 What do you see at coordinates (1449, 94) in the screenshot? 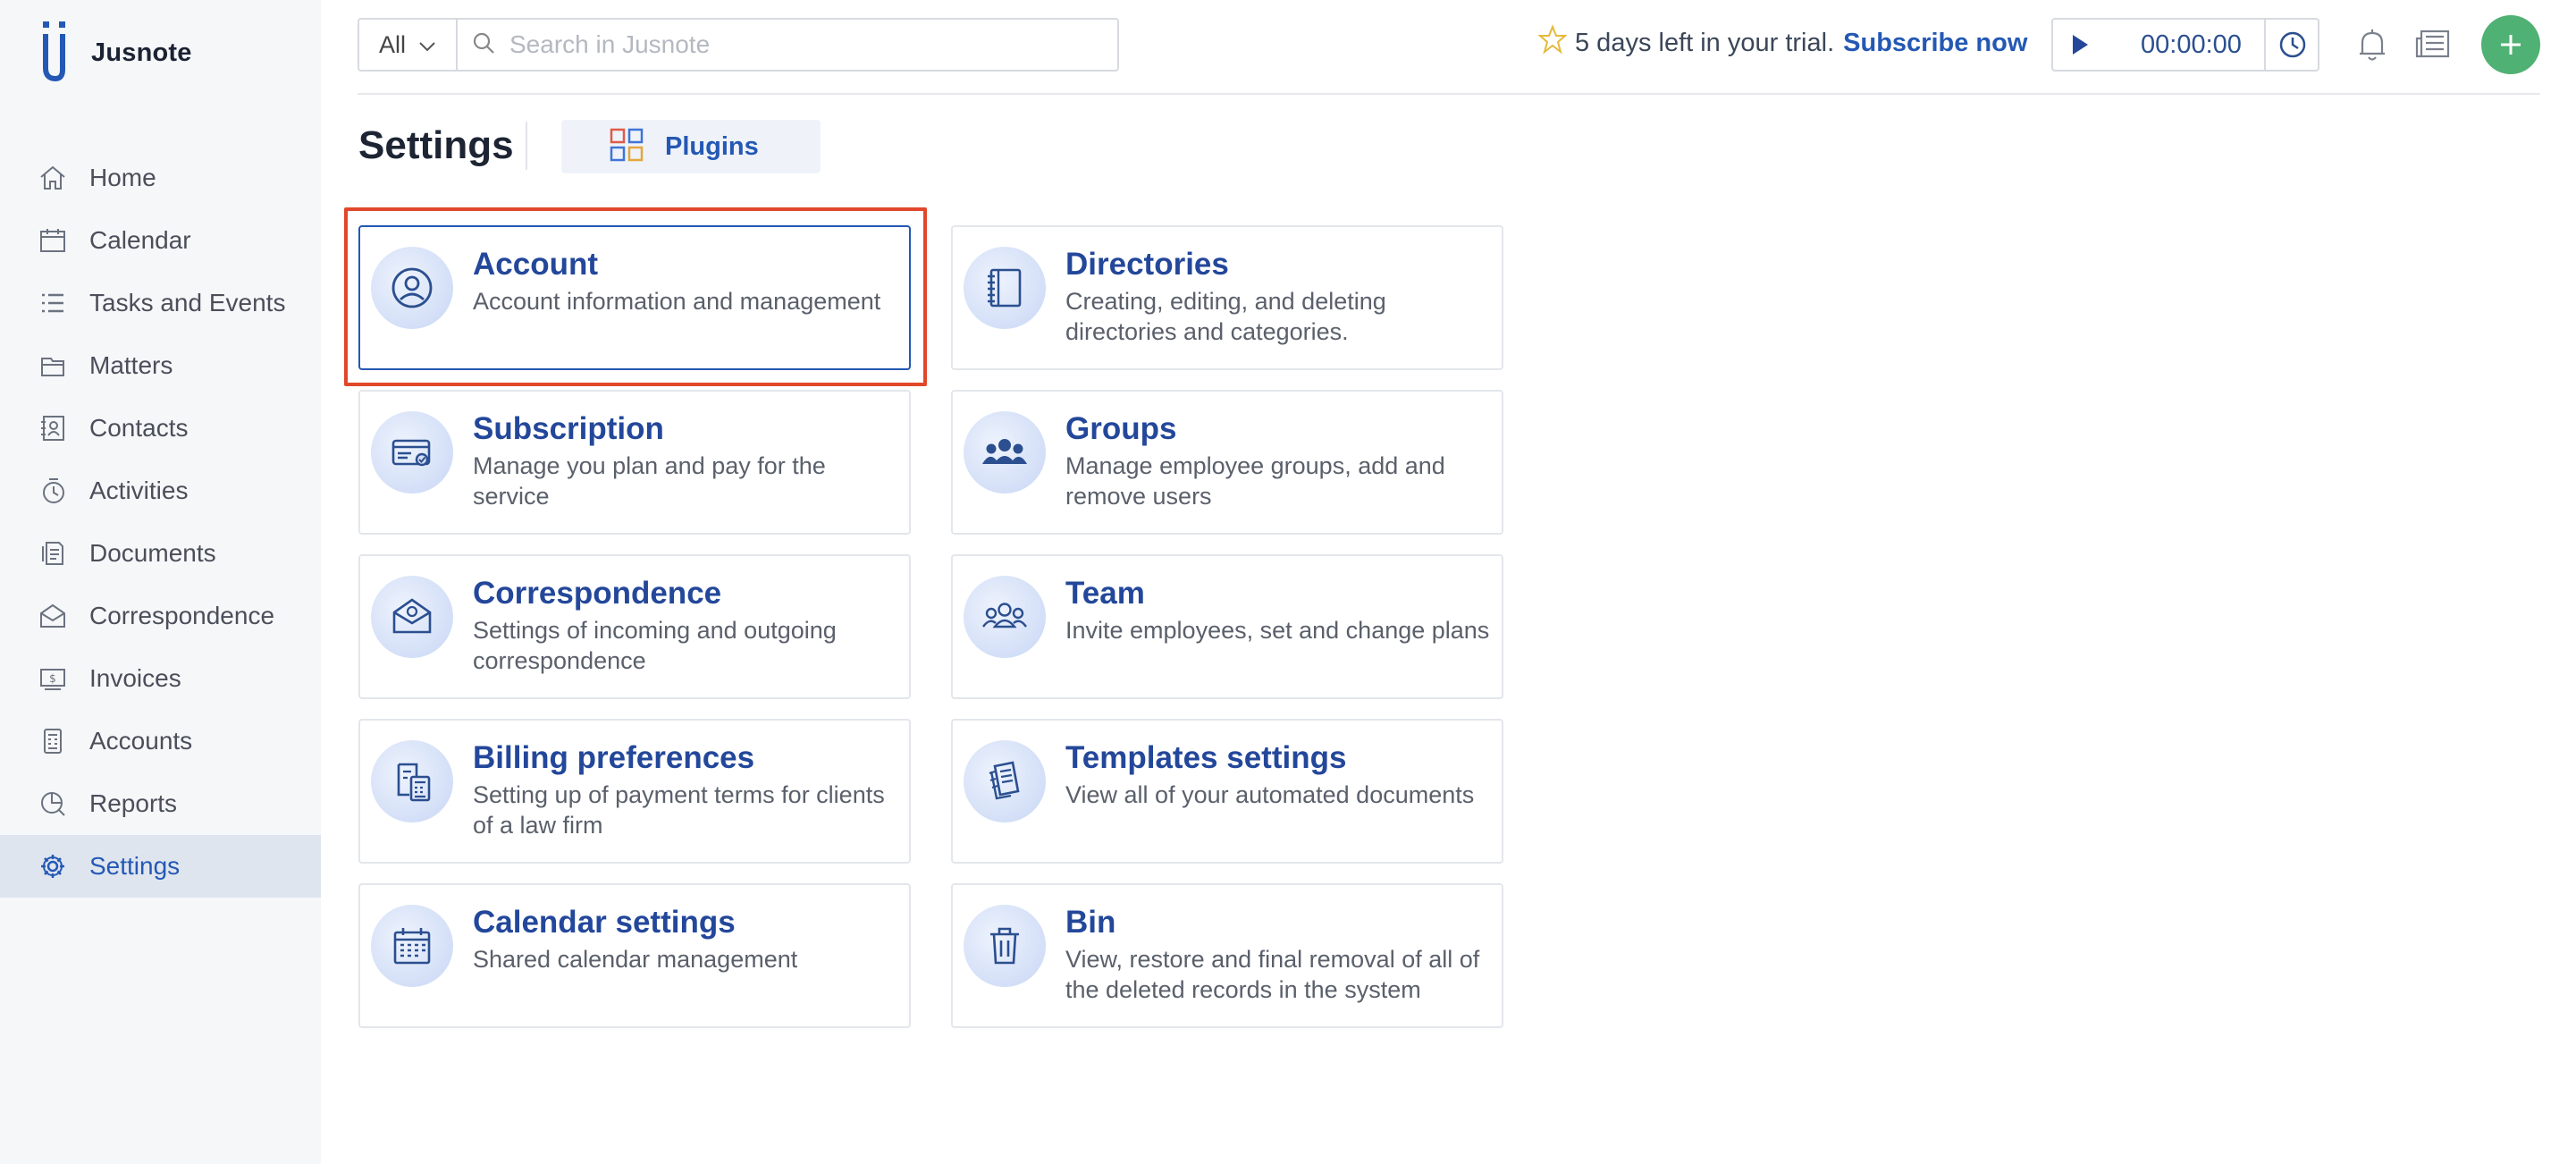
I see `topbar-divider` at bounding box center [1449, 94].